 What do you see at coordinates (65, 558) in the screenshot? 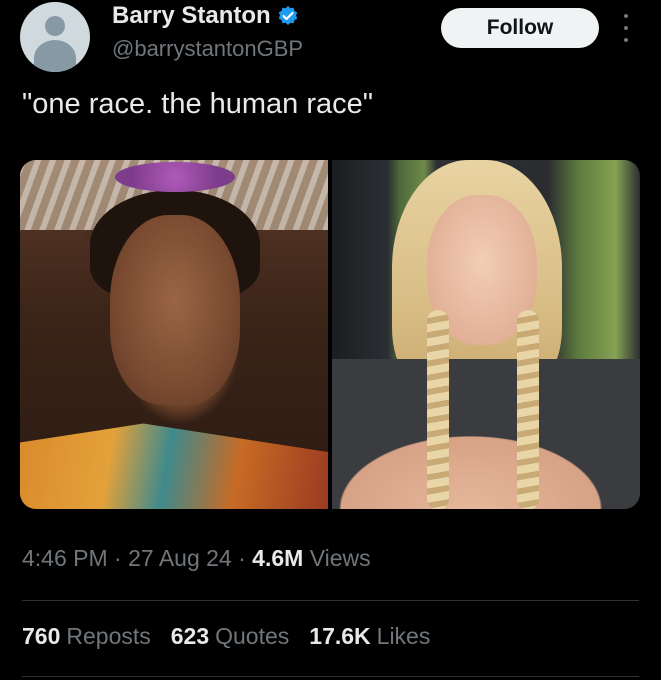
I see `tweet-time: 4:46 PM` at bounding box center [65, 558].